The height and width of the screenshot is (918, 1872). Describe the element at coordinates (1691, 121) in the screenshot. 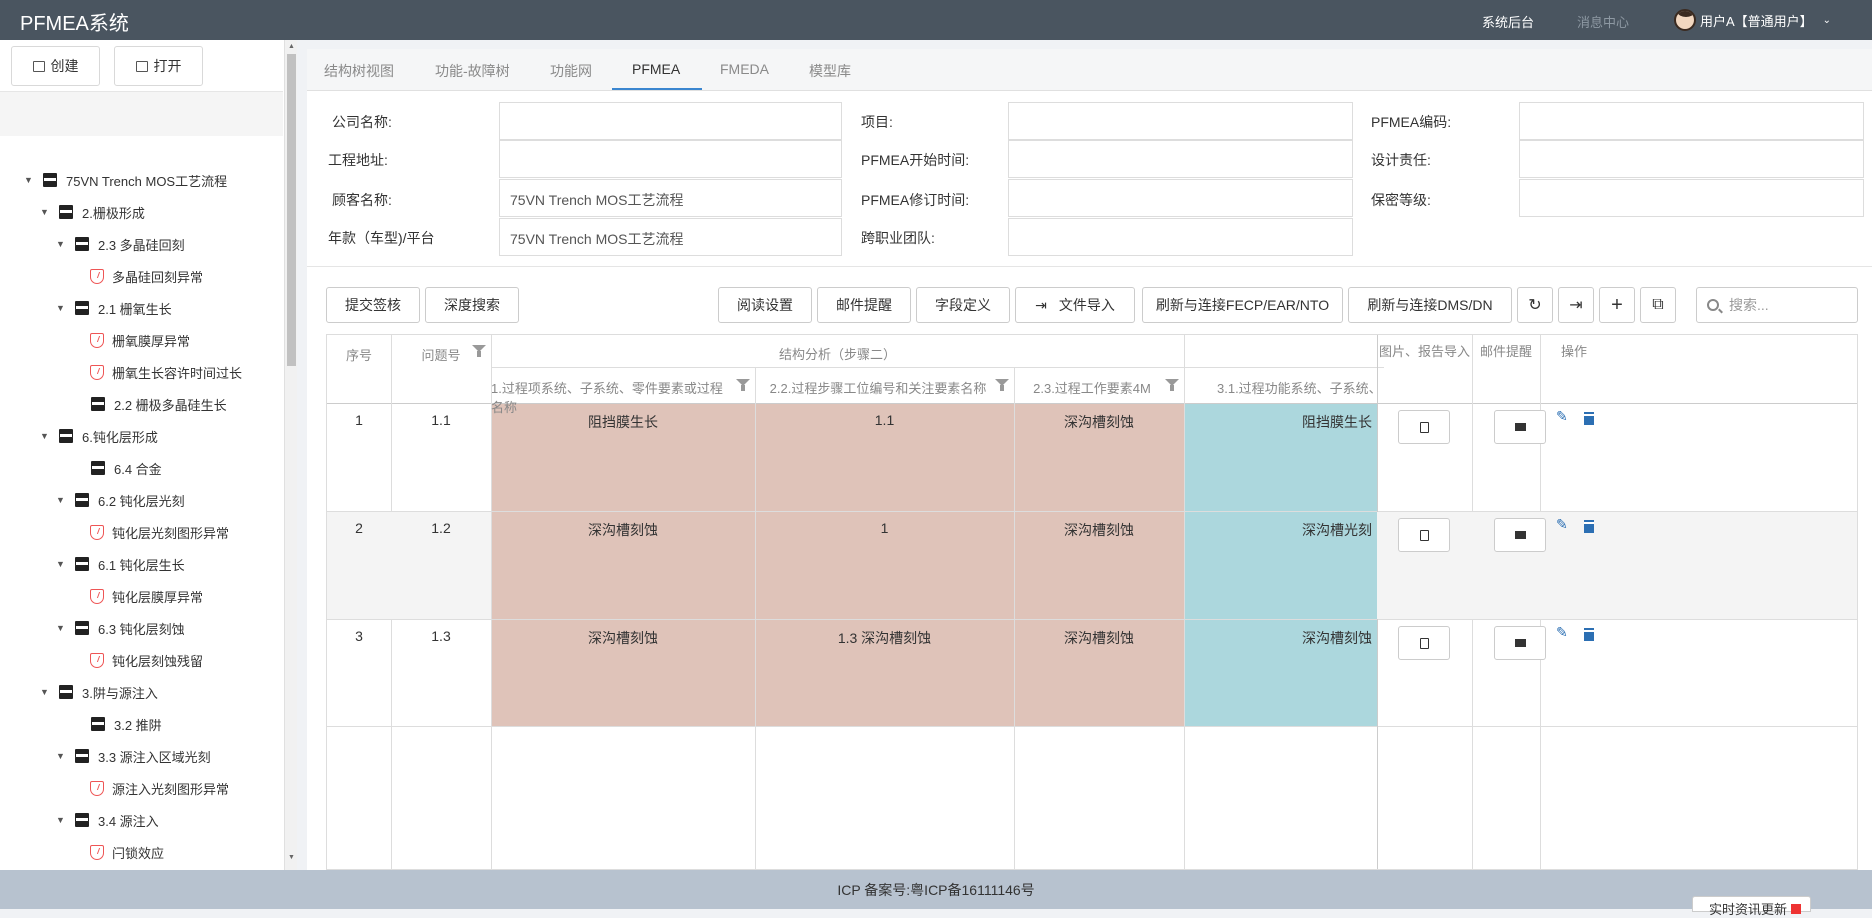

I see `pfmea-code-field` at that location.